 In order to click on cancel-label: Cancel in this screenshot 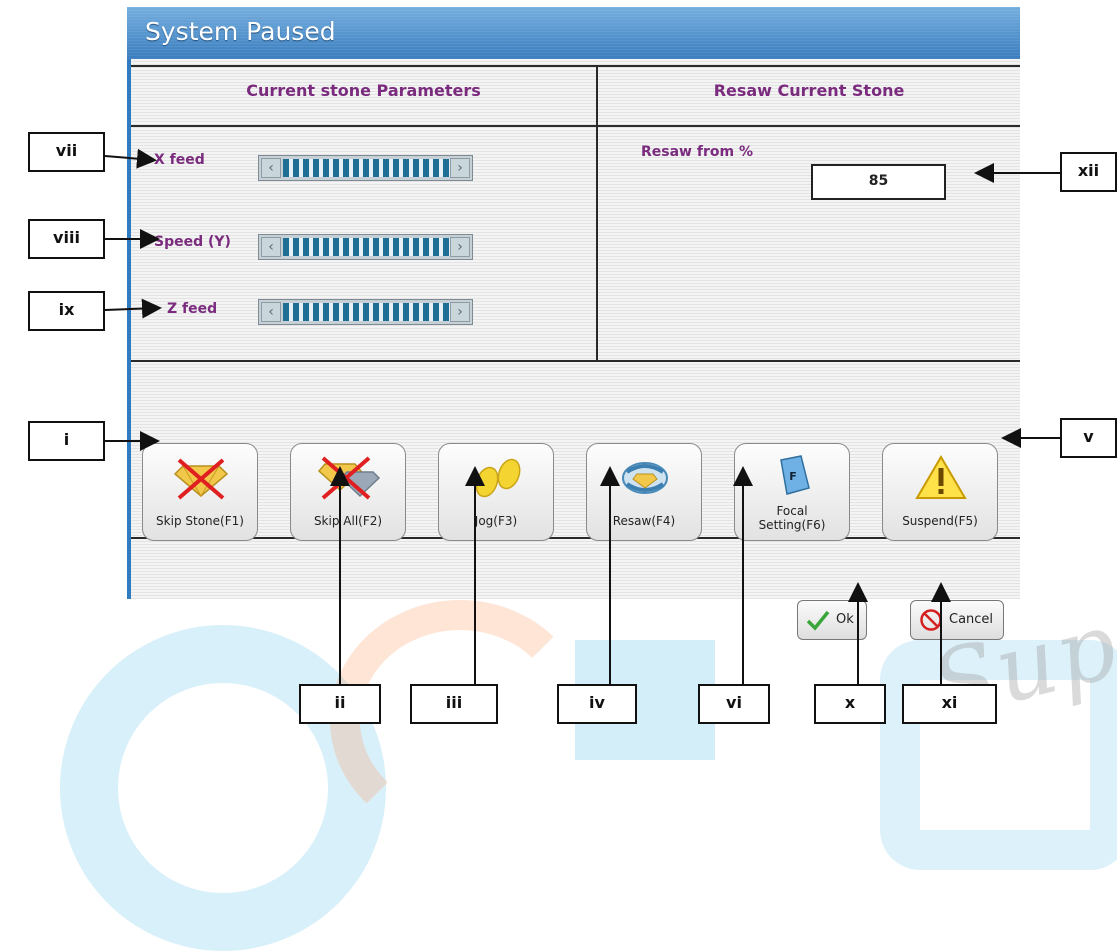, I will do `click(971, 619)`.